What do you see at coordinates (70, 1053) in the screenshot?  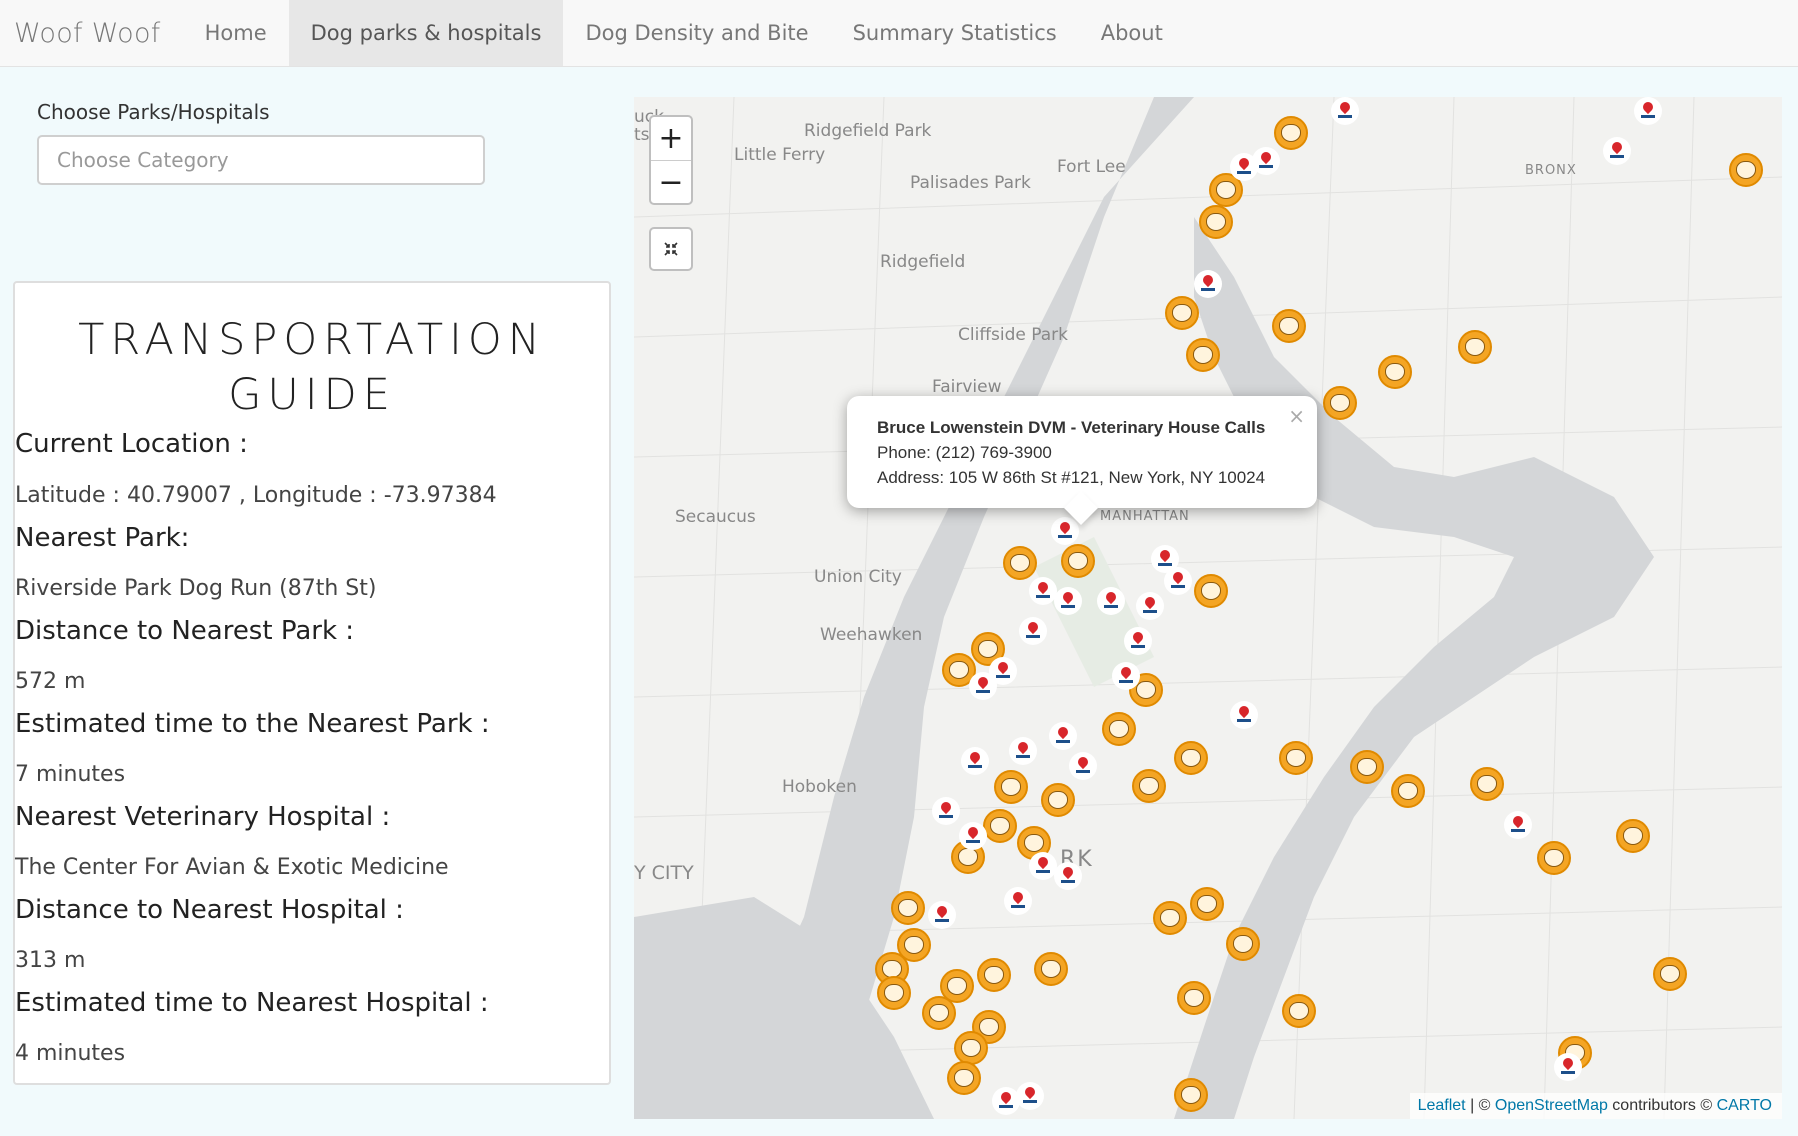 I see `time-hospital-value: 4 minutes` at bounding box center [70, 1053].